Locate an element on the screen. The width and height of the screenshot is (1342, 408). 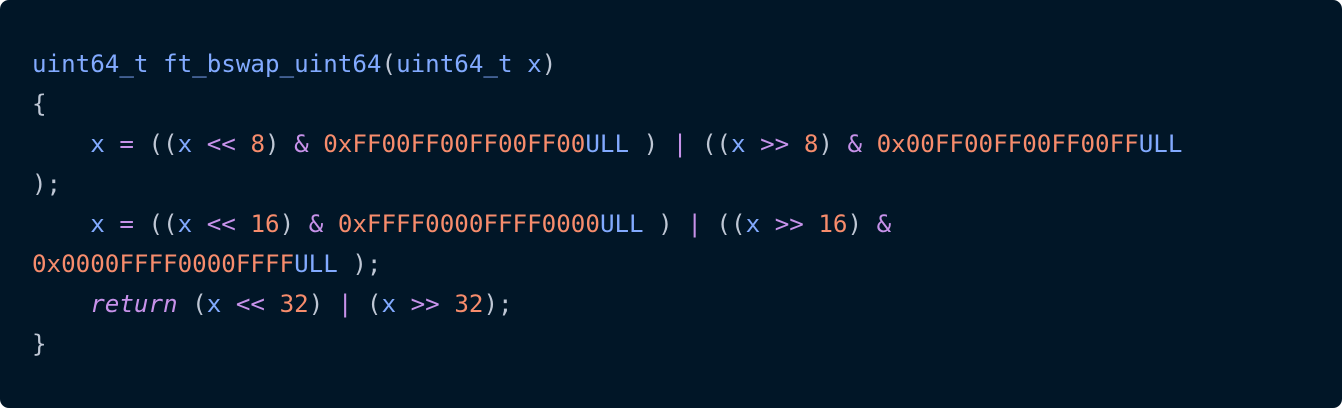
code-line: ); is located at coordinates (687, 184).